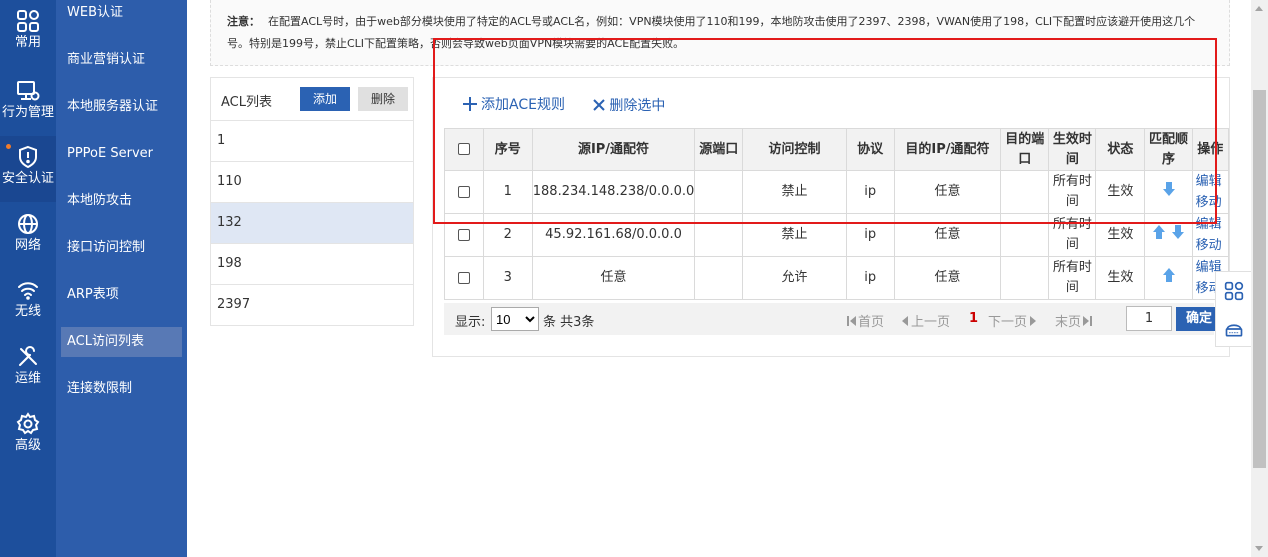  I want to click on rail-item-wireless: 无线, so click(28, 302).